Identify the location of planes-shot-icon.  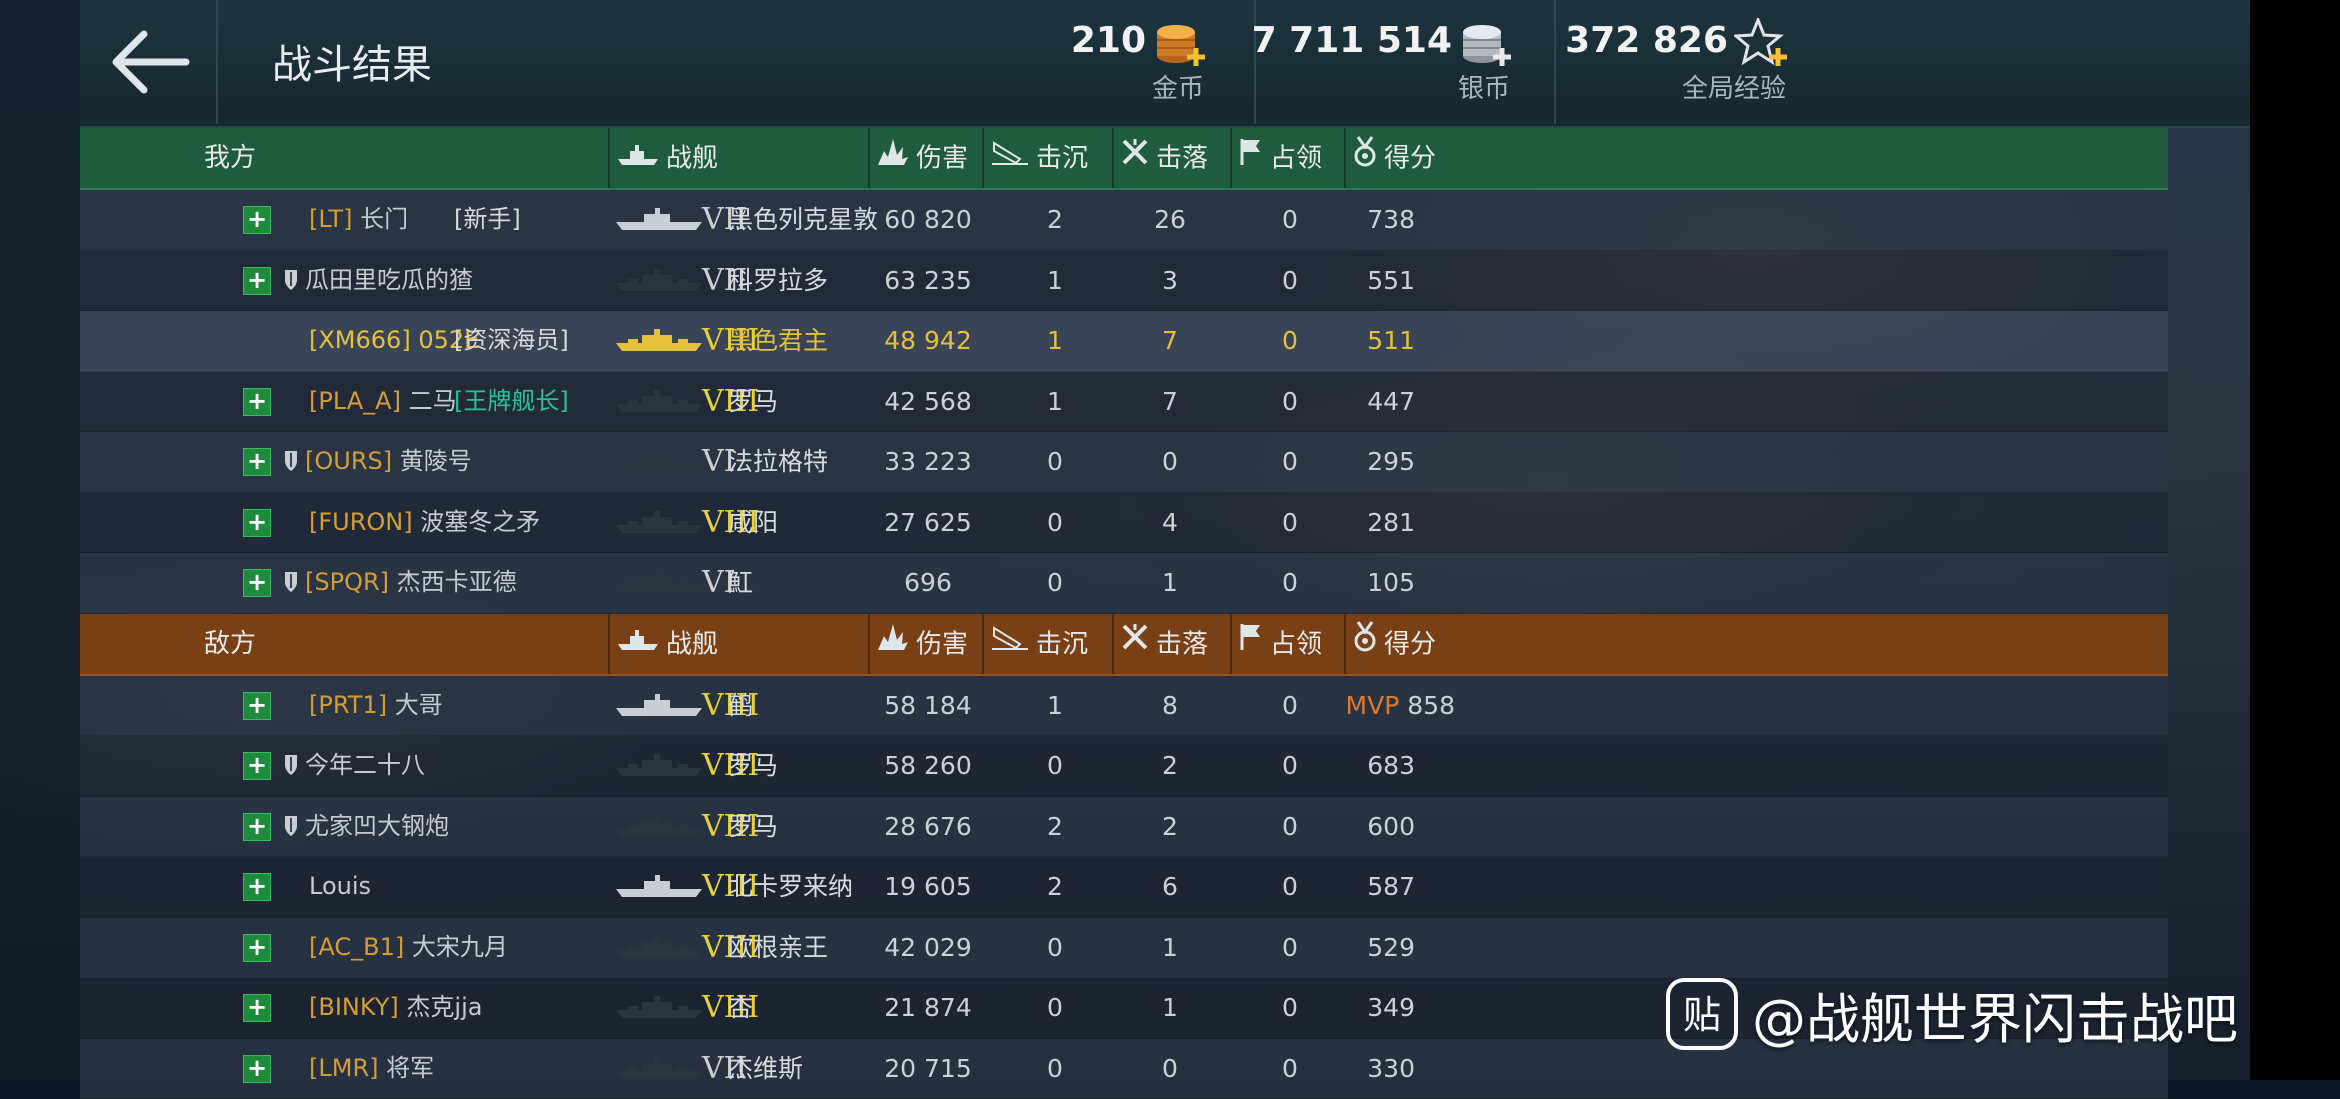
(1135, 644).